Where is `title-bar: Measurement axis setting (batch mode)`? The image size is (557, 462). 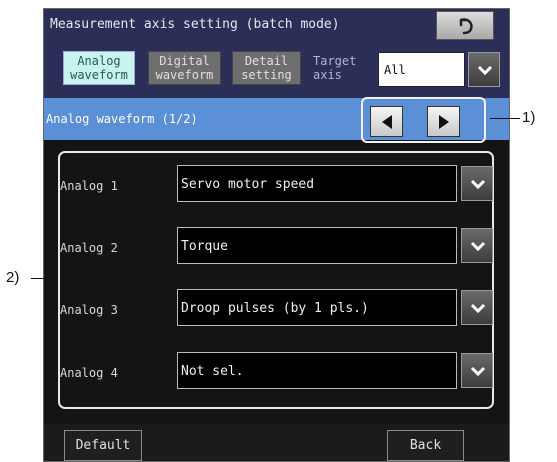 title-bar: Measurement axis setting (batch mode) is located at coordinates (276, 25).